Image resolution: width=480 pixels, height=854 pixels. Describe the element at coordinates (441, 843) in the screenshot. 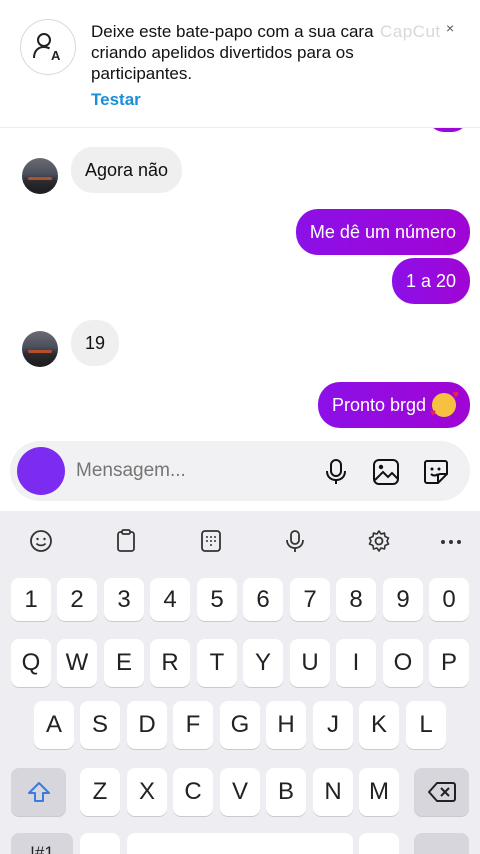

I see `enter-key` at that location.